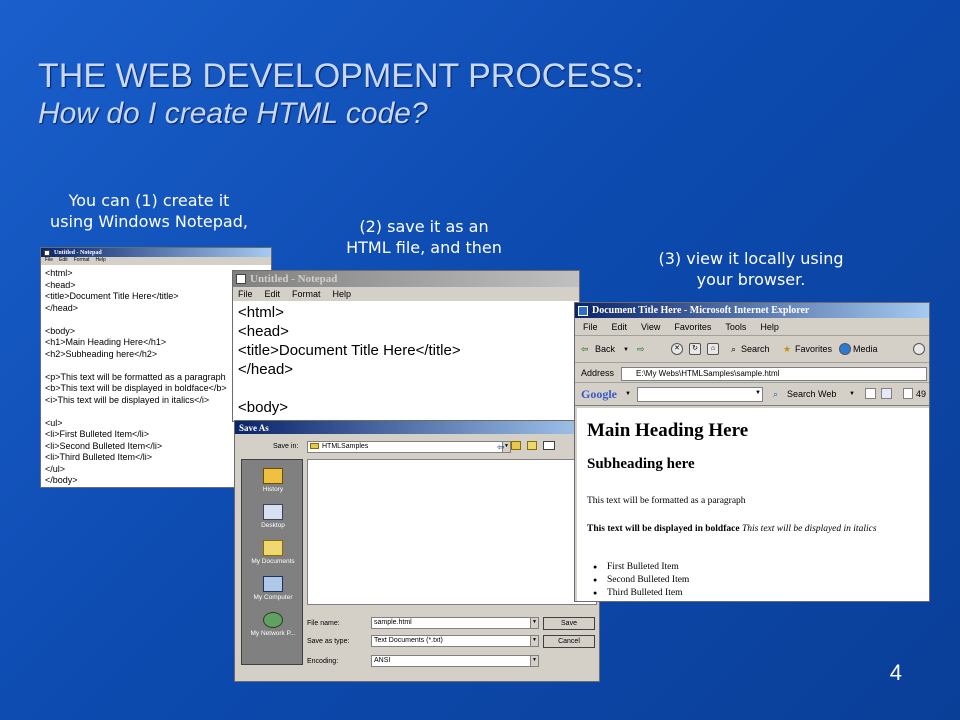 The height and width of the screenshot is (720, 960). What do you see at coordinates (895, 672) in the screenshot?
I see `page-number: 4` at bounding box center [895, 672].